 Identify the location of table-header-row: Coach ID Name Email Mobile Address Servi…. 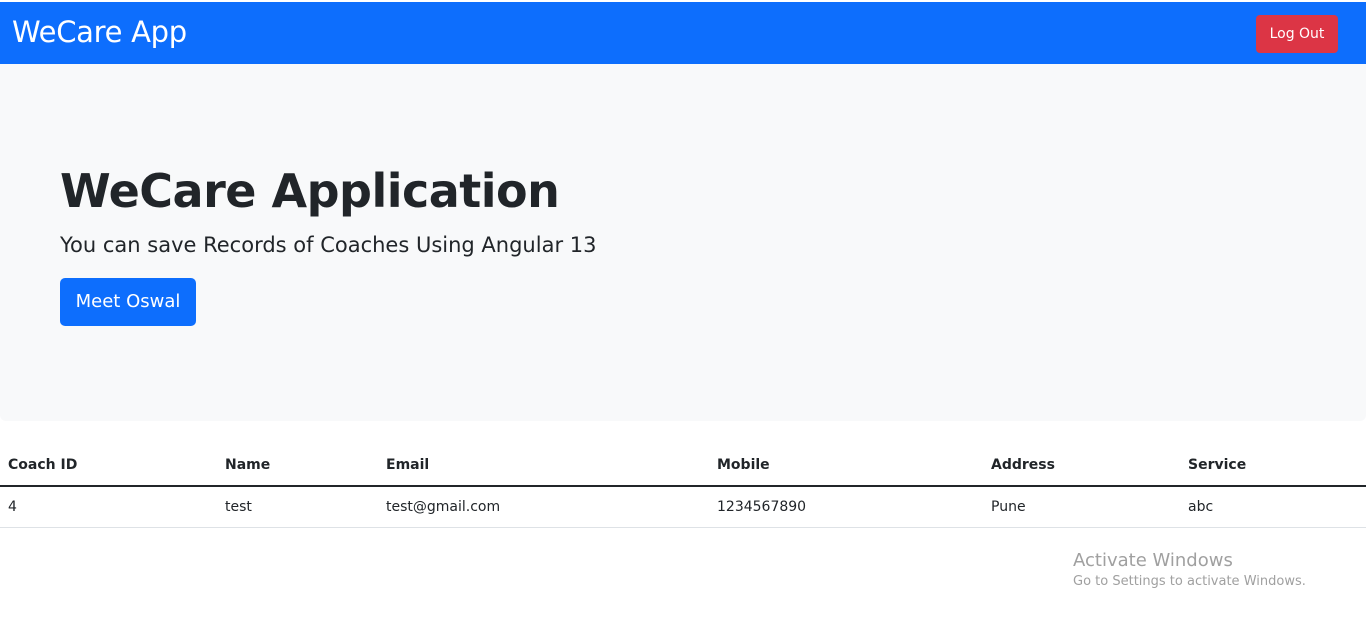
(683, 466).